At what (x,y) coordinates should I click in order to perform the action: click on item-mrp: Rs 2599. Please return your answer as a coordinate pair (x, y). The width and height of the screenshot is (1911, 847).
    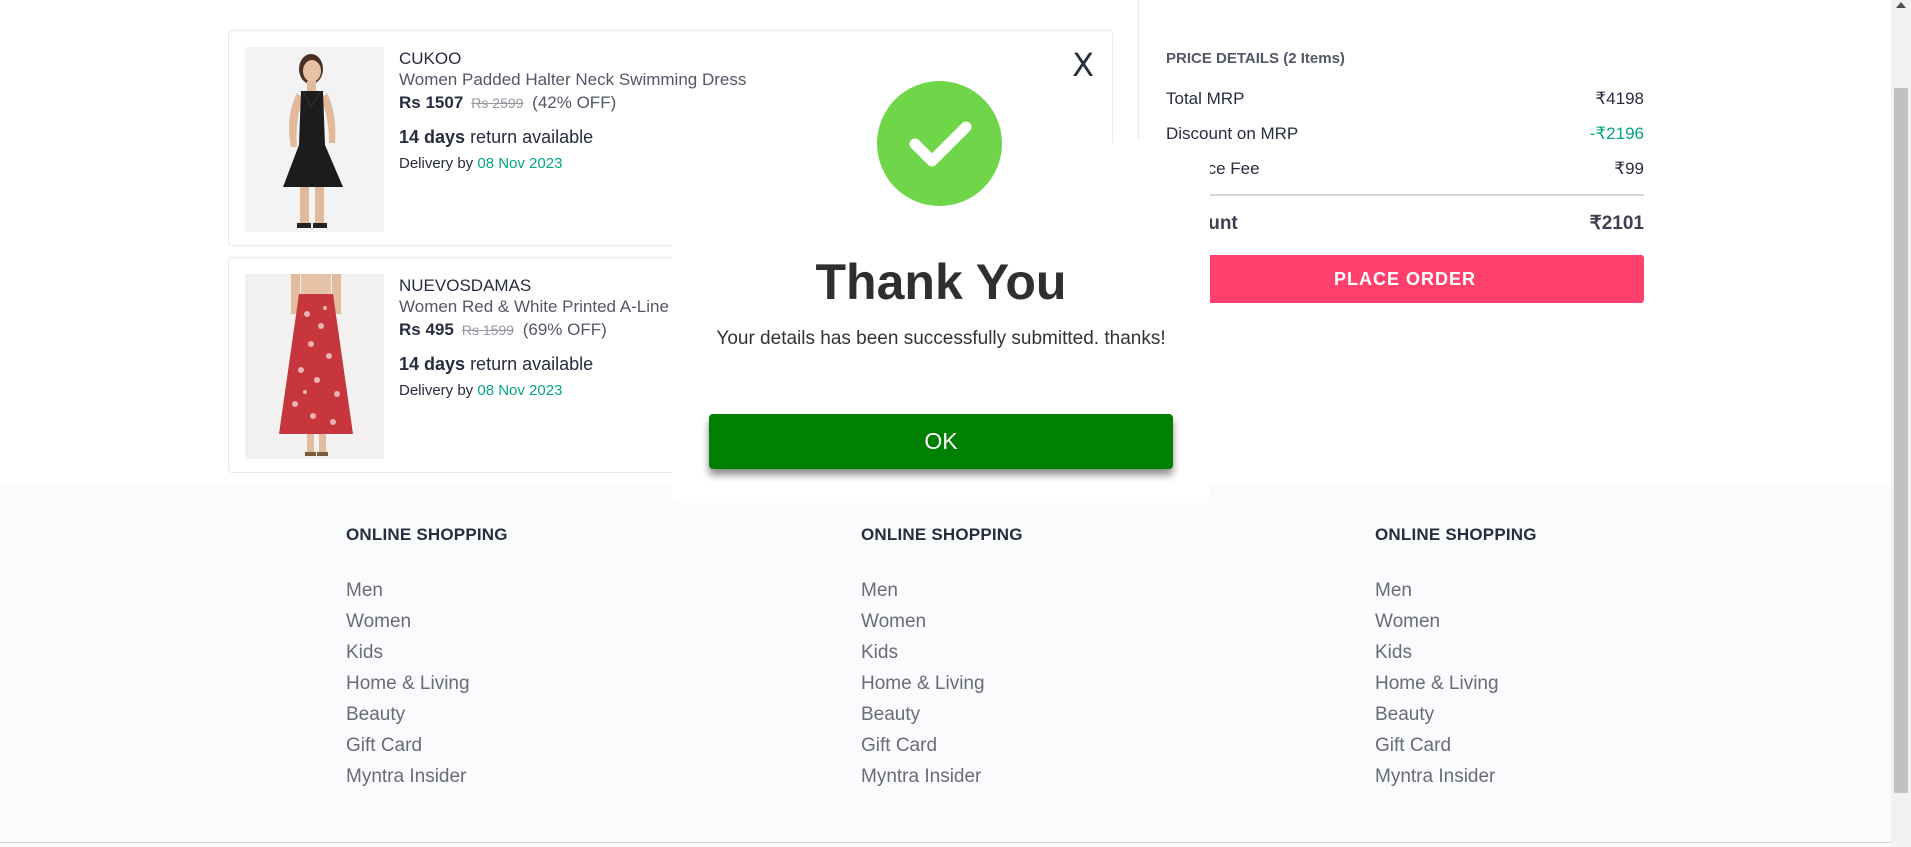
    Looking at the image, I should click on (497, 103).